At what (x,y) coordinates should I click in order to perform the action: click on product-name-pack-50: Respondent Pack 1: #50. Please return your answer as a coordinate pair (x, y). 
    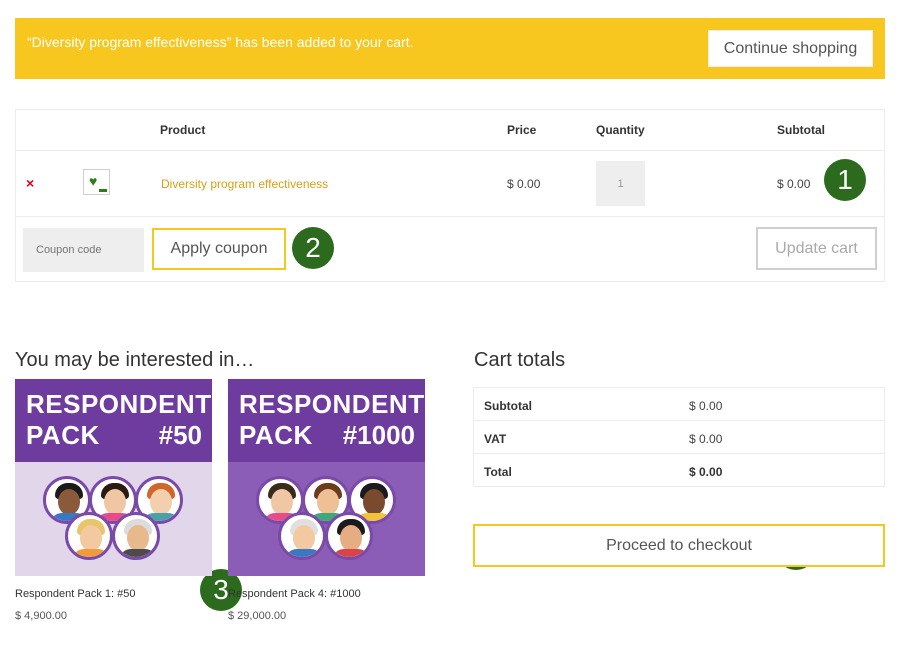
    Looking at the image, I should click on (75, 594).